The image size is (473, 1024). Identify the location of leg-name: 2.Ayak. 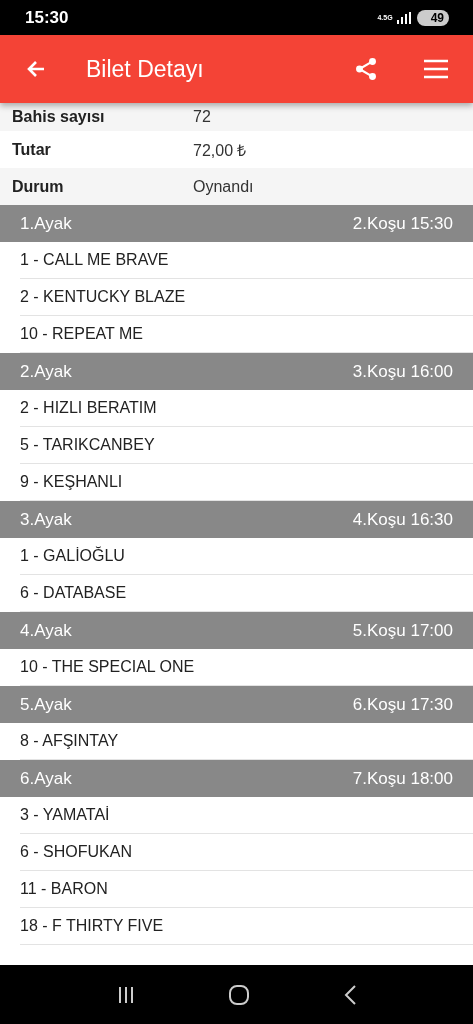
(46, 371).